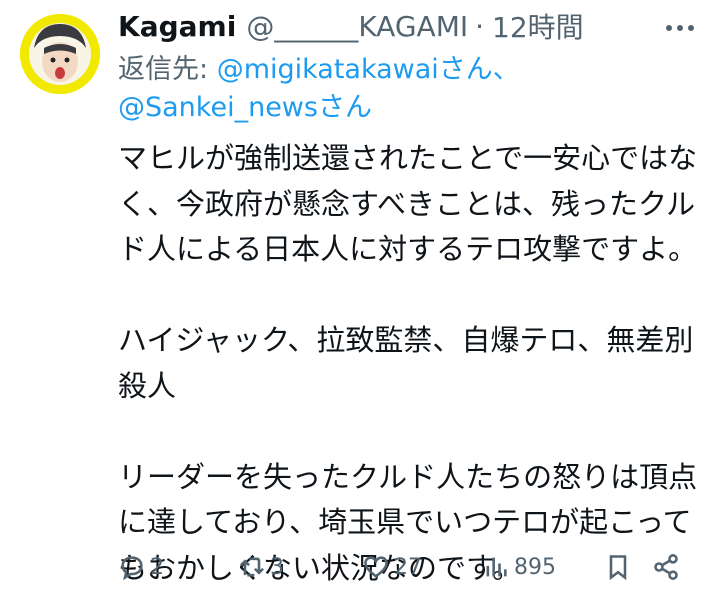  What do you see at coordinates (245, 107) in the screenshot?
I see `reply-mention-2: @Sankei_newsさん` at bounding box center [245, 107].